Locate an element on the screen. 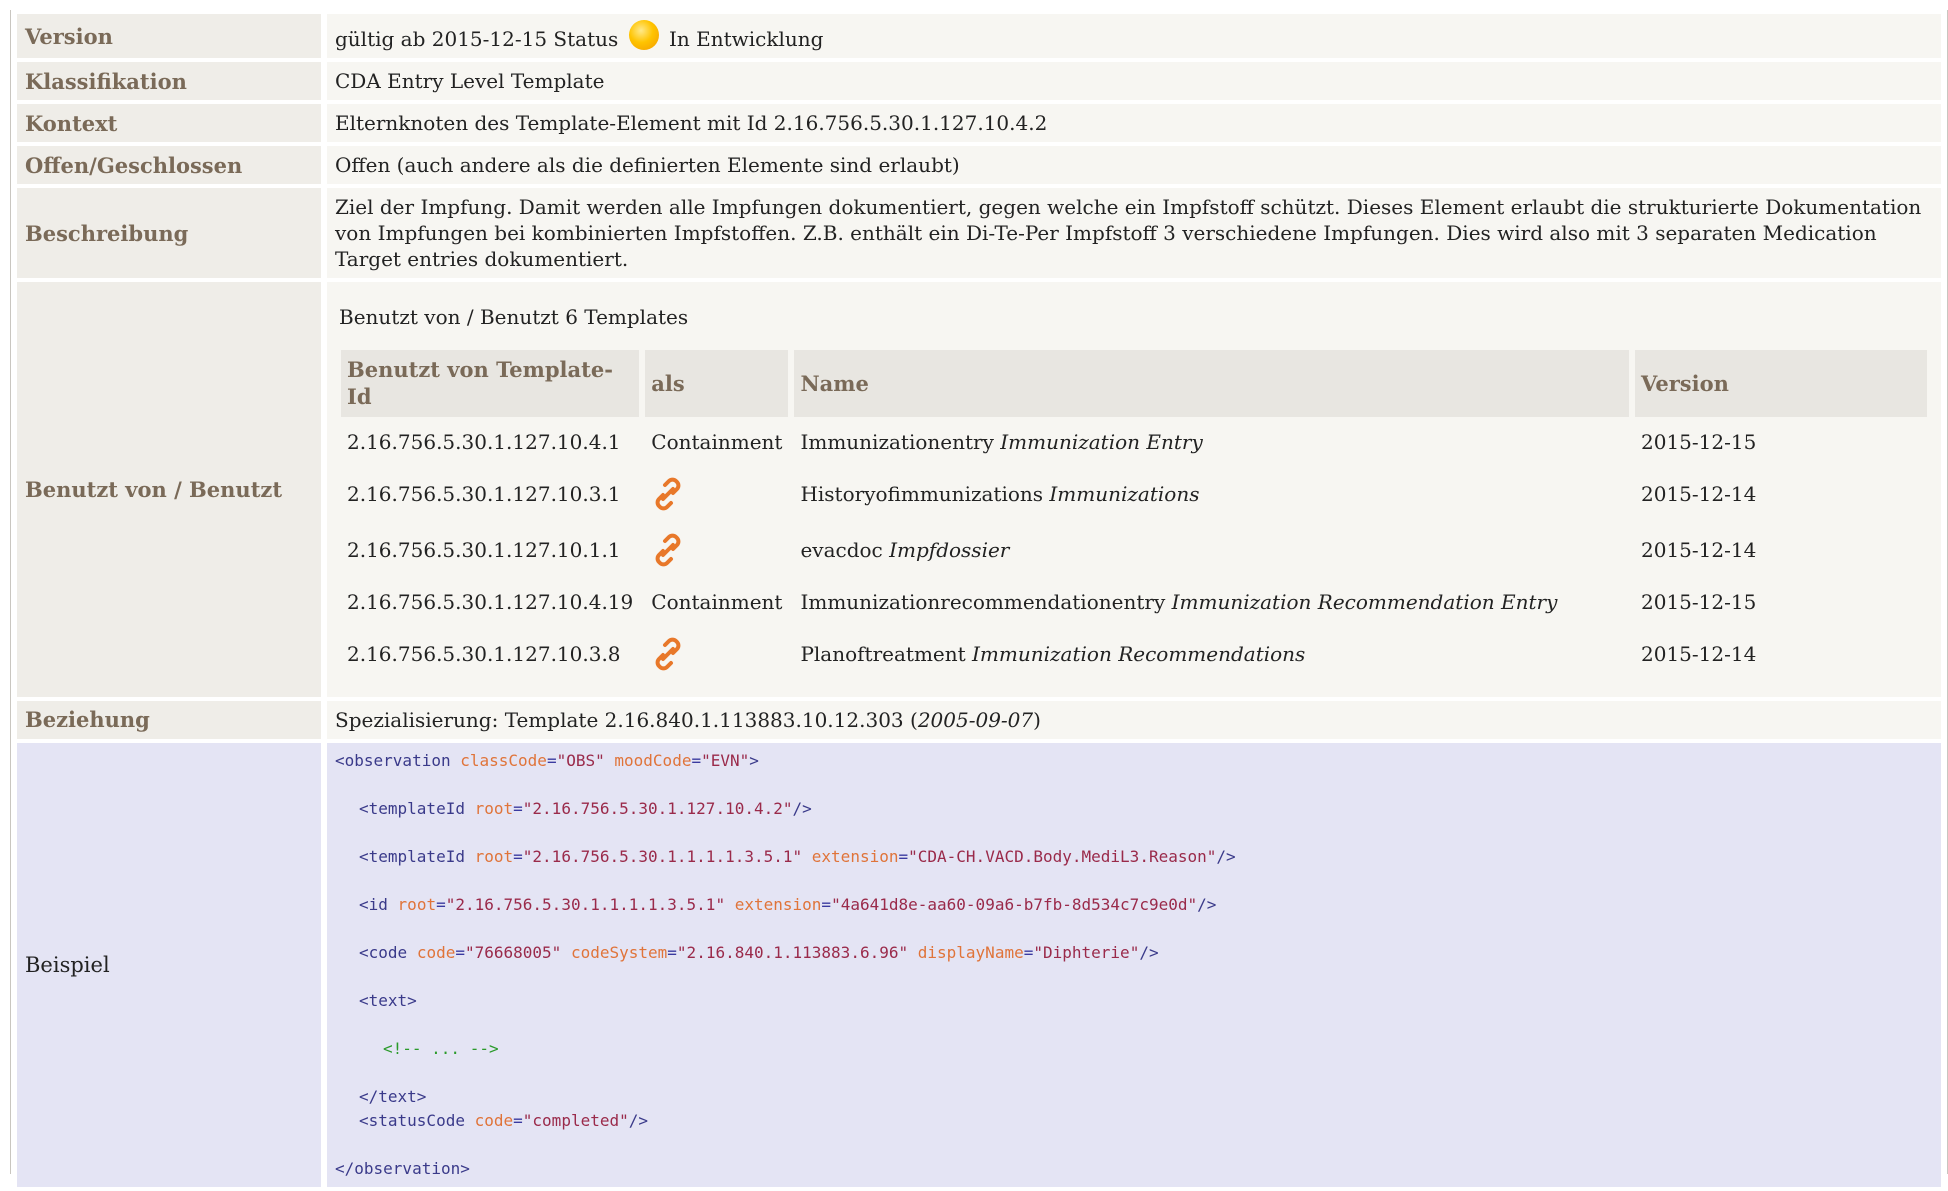  cell-template-id: 2.16.756.5.30.1.127.10.4.19 is located at coordinates (490, 601).